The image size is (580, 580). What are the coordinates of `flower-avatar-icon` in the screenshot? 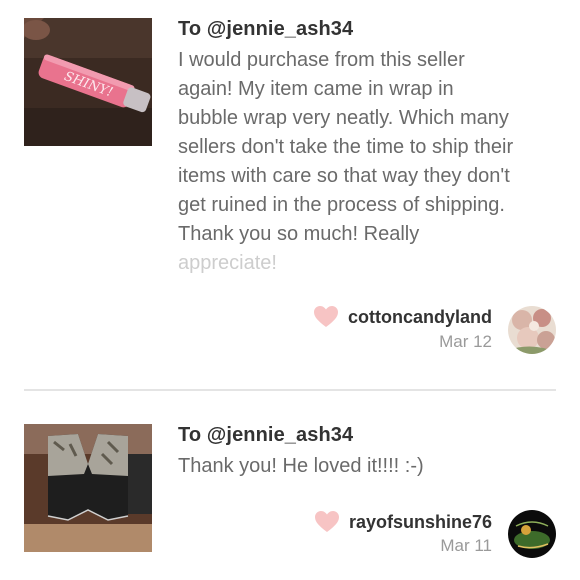 It's located at (532, 330).